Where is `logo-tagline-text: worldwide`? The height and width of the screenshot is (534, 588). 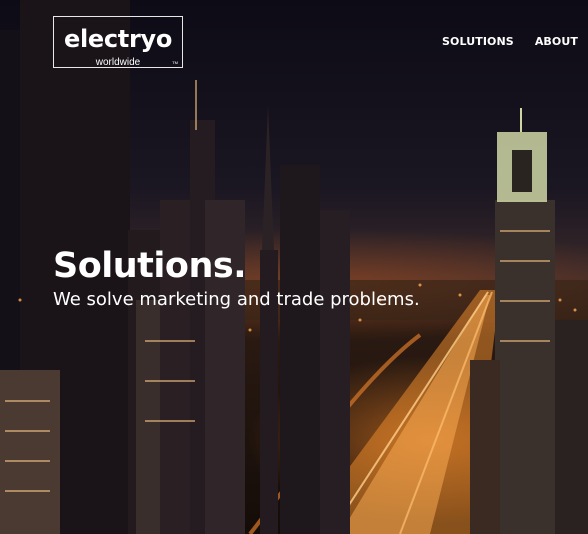 logo-tagline-text: worldwide is located at coordinates (118, 62).